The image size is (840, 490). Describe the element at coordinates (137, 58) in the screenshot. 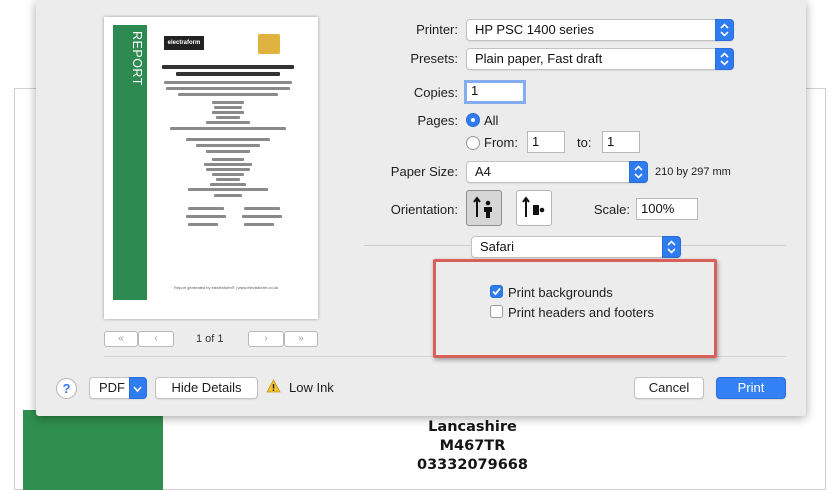

I see `preview-strip-text: REPORT` at that location.